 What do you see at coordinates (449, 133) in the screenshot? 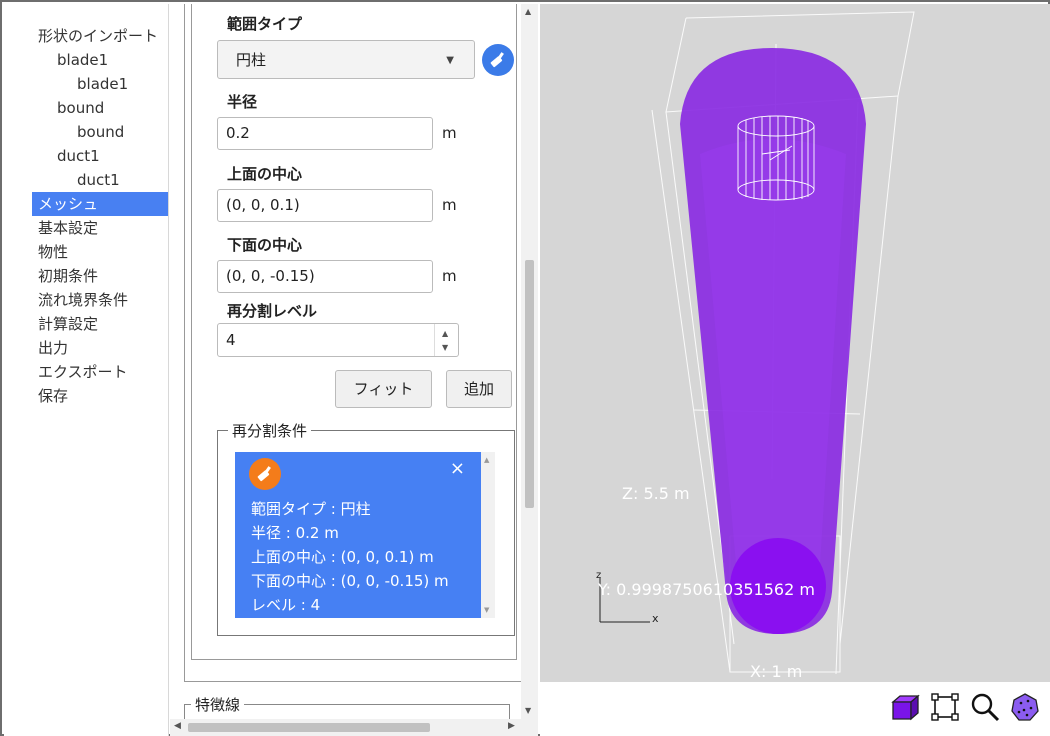
I see `radius-unit: m` at bounding box center [449, 133].